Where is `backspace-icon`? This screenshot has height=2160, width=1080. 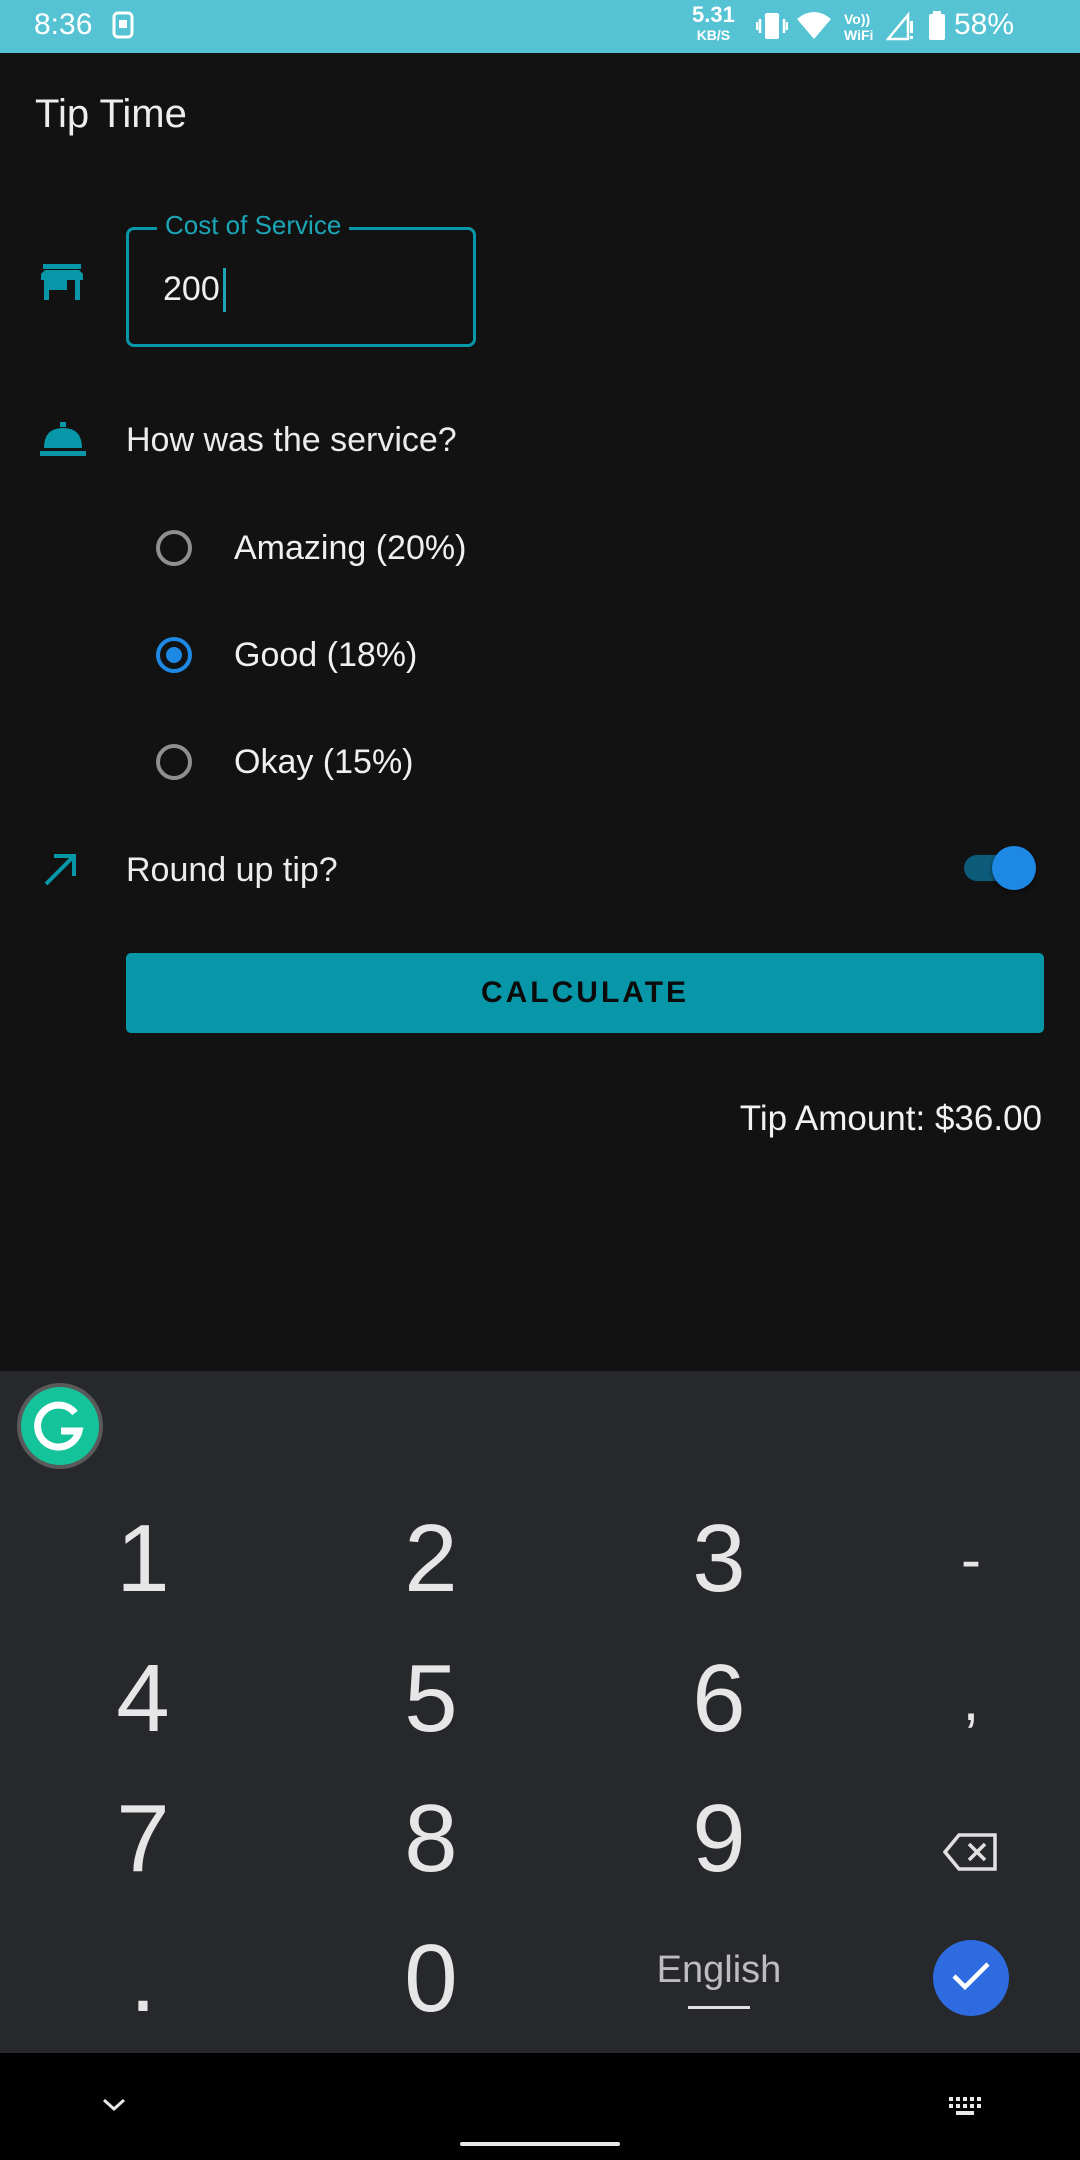
backspace-icon is located at coordinates (970, 1839).